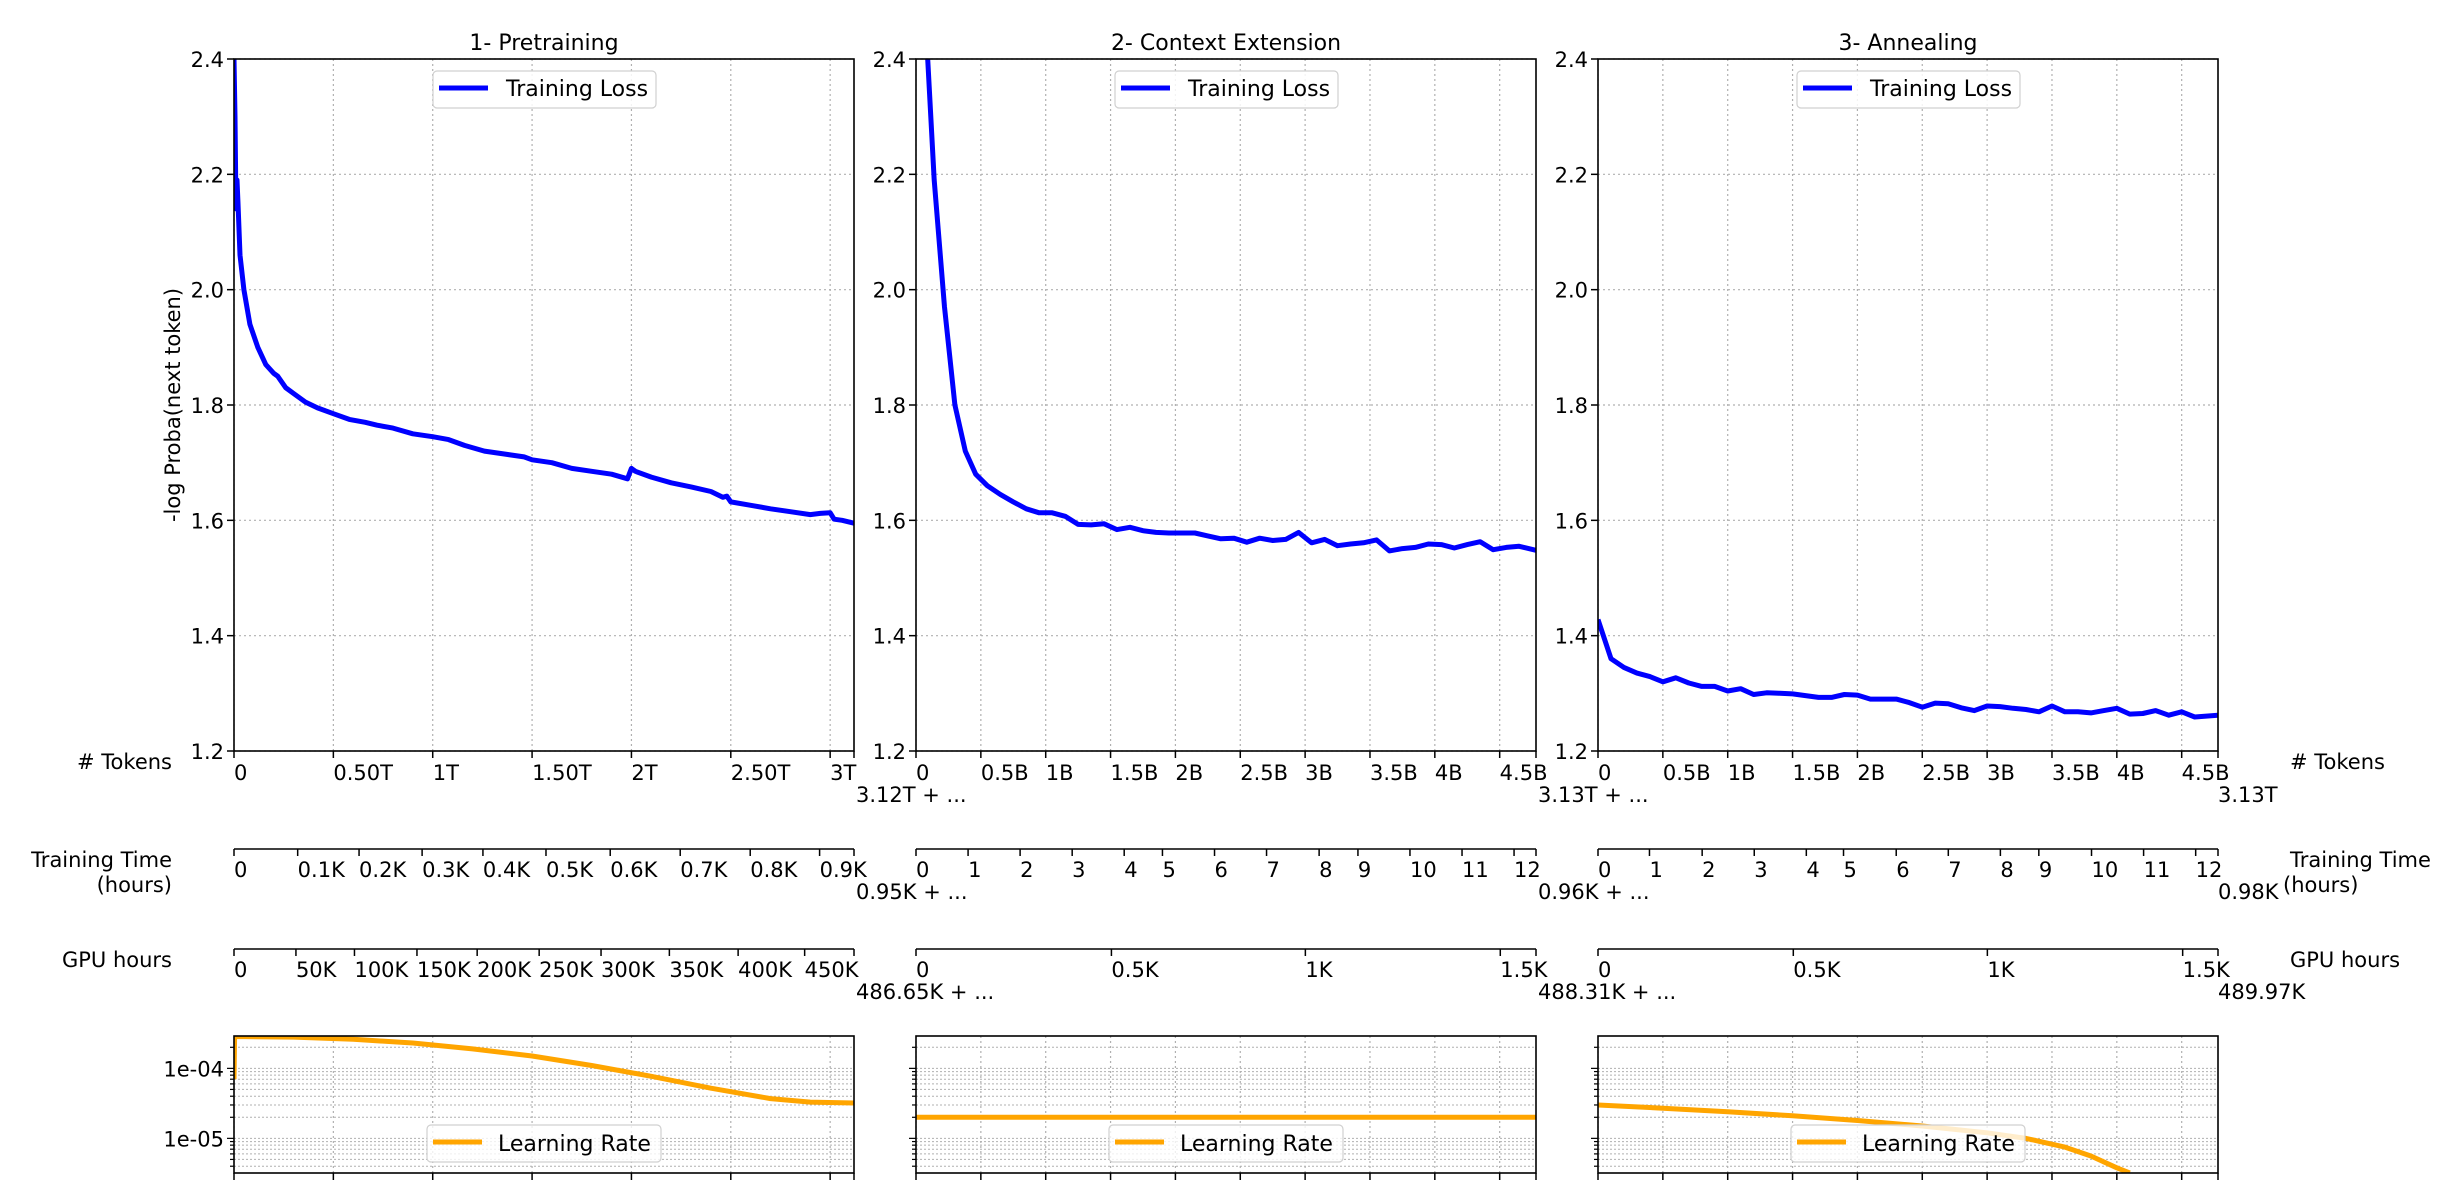 The height and width of the screenshot is (1195, 2459). What do you see at coordinates (507, 870) in the screenshot?
I see `time-tick-label: 0.4K` at bounding box center [507, 870].